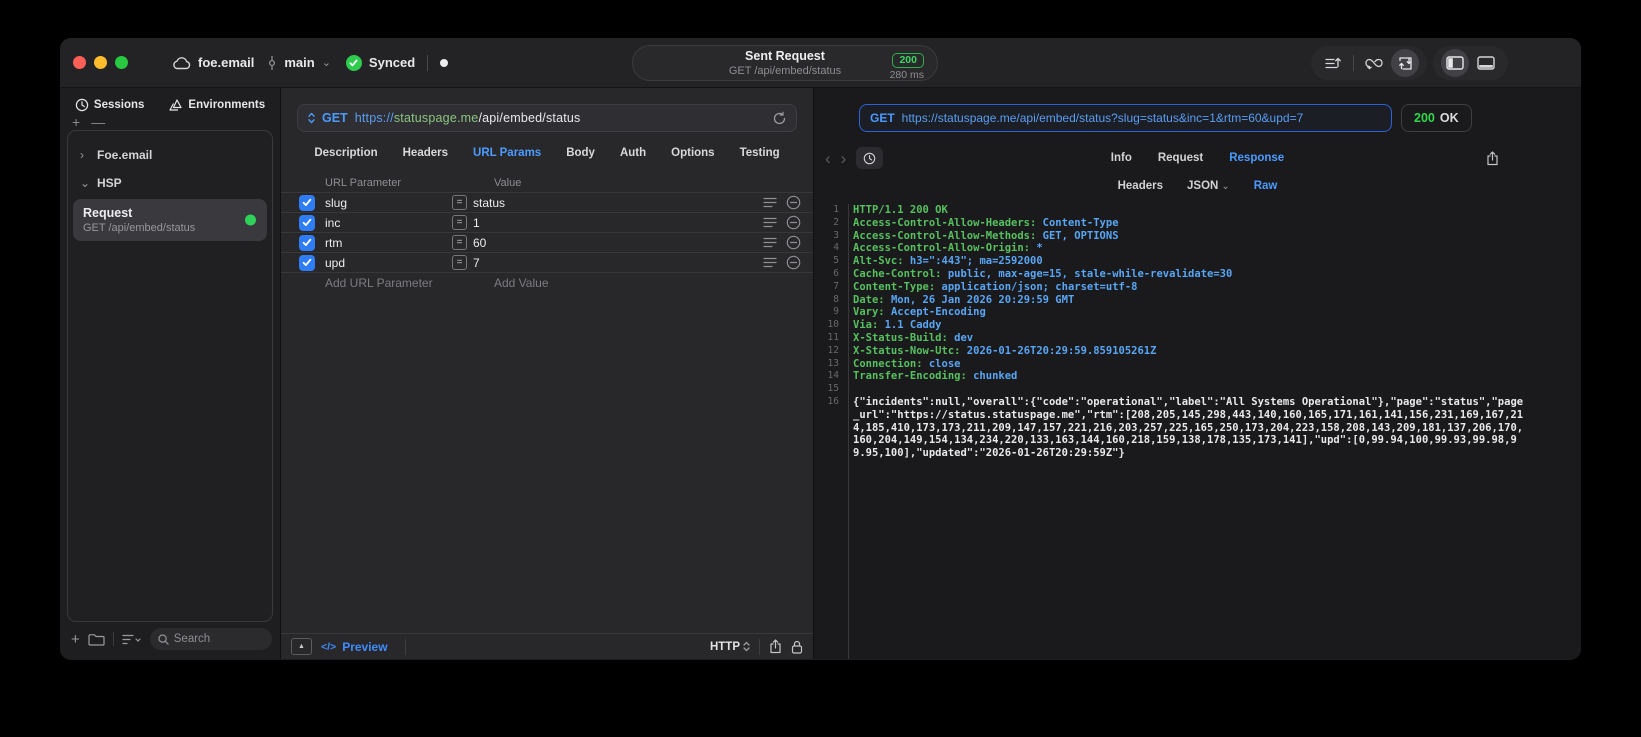 Image resolution: width=1641 pixels, height=737 pixels. Describe the element at coordinates (388, 263) in the screenshot. I see `param-name-input: upd` at that location.